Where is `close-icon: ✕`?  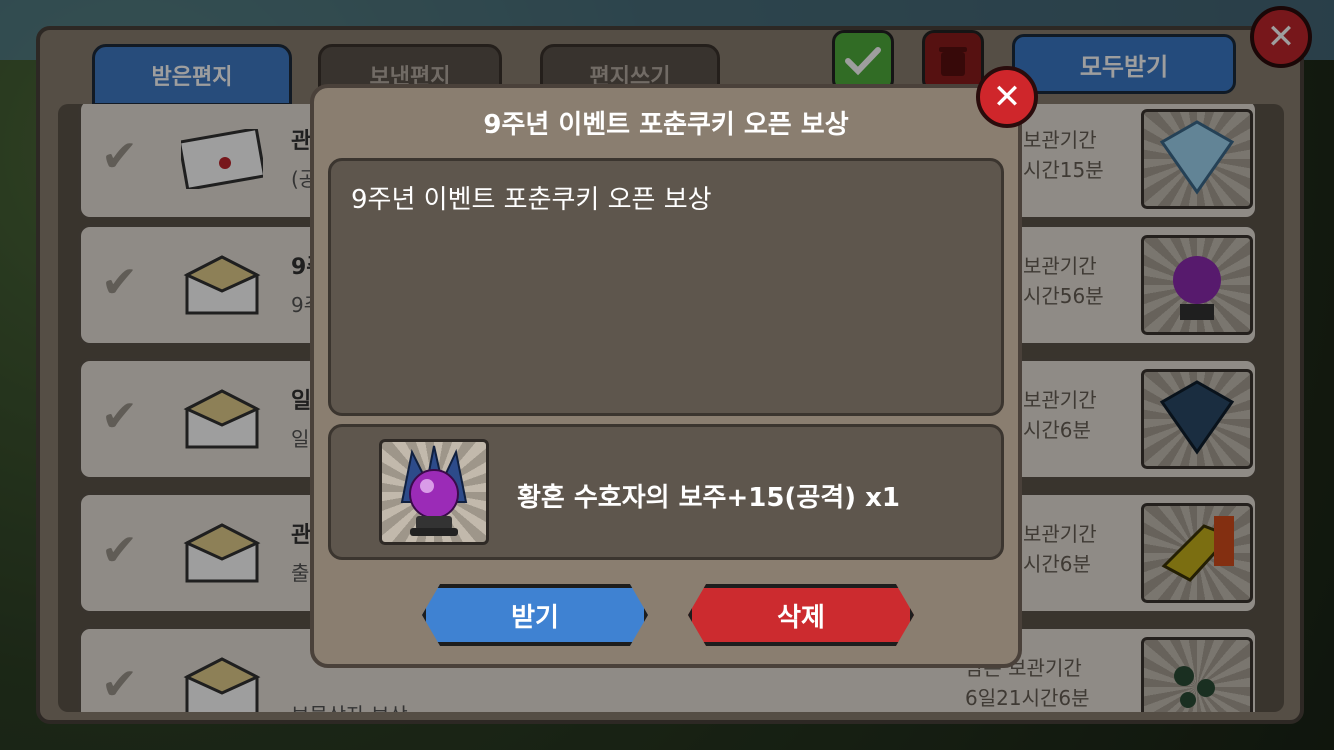 close-icon: ✕ is located at coordinates (1007, 97).